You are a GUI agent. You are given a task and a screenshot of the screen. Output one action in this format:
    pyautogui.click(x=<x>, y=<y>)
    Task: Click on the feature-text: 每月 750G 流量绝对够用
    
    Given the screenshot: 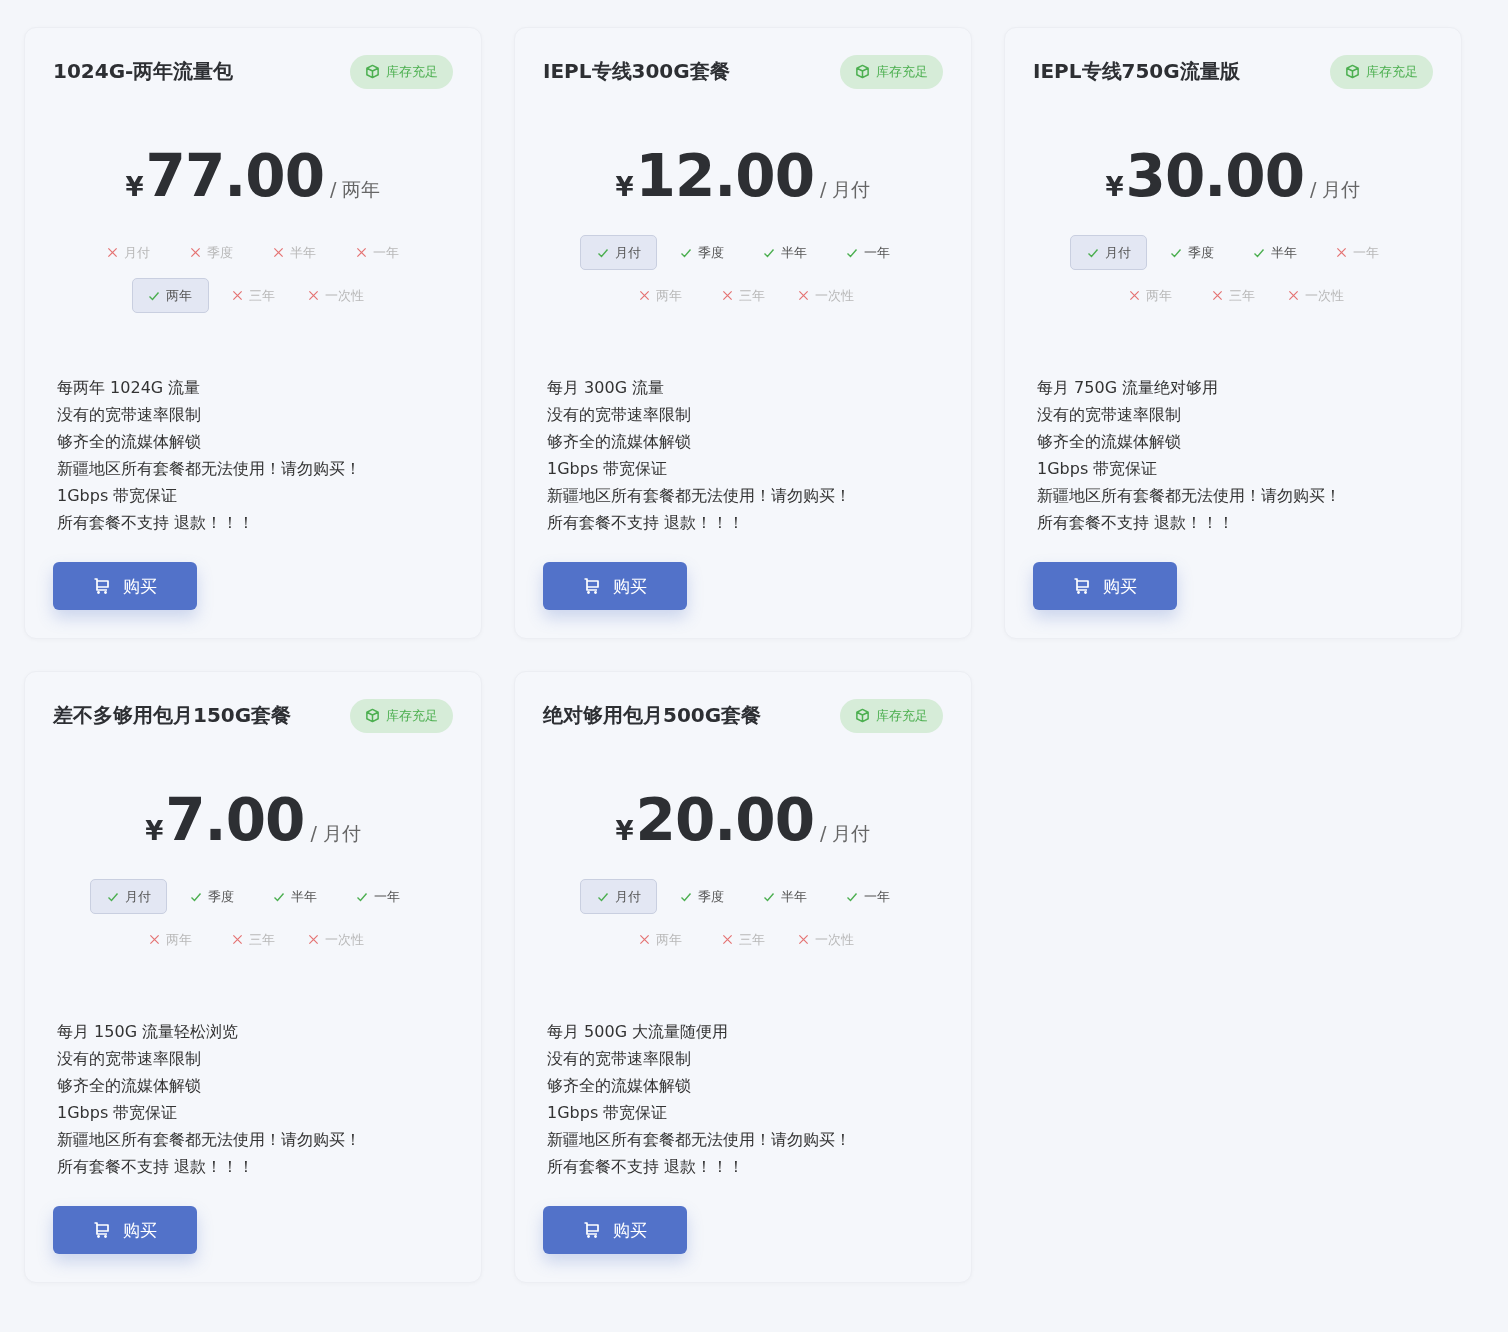 What is the action you would take?
    pyautogui.click(x=1128, y=388)
    